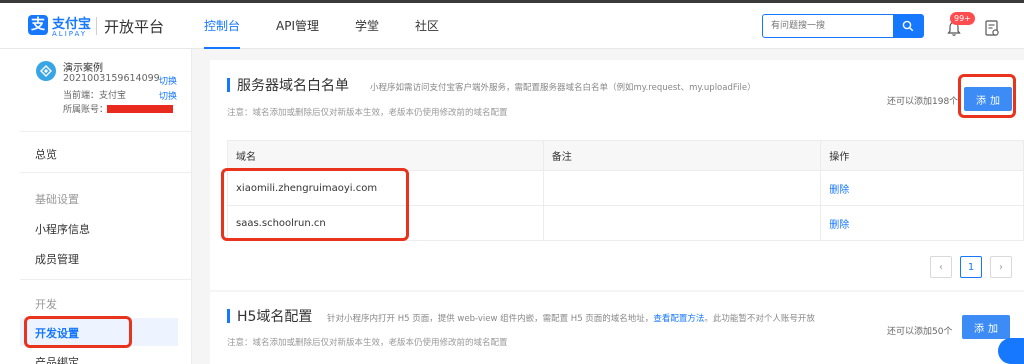  I want to click on col-remark: 备注, so click(682, 155).